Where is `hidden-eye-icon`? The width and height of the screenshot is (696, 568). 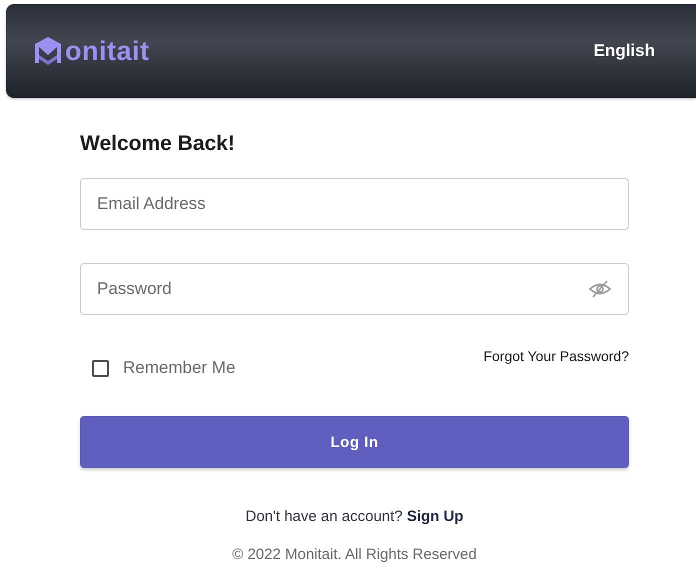
hidden-eye-icon is located at coordinates (600, 289).